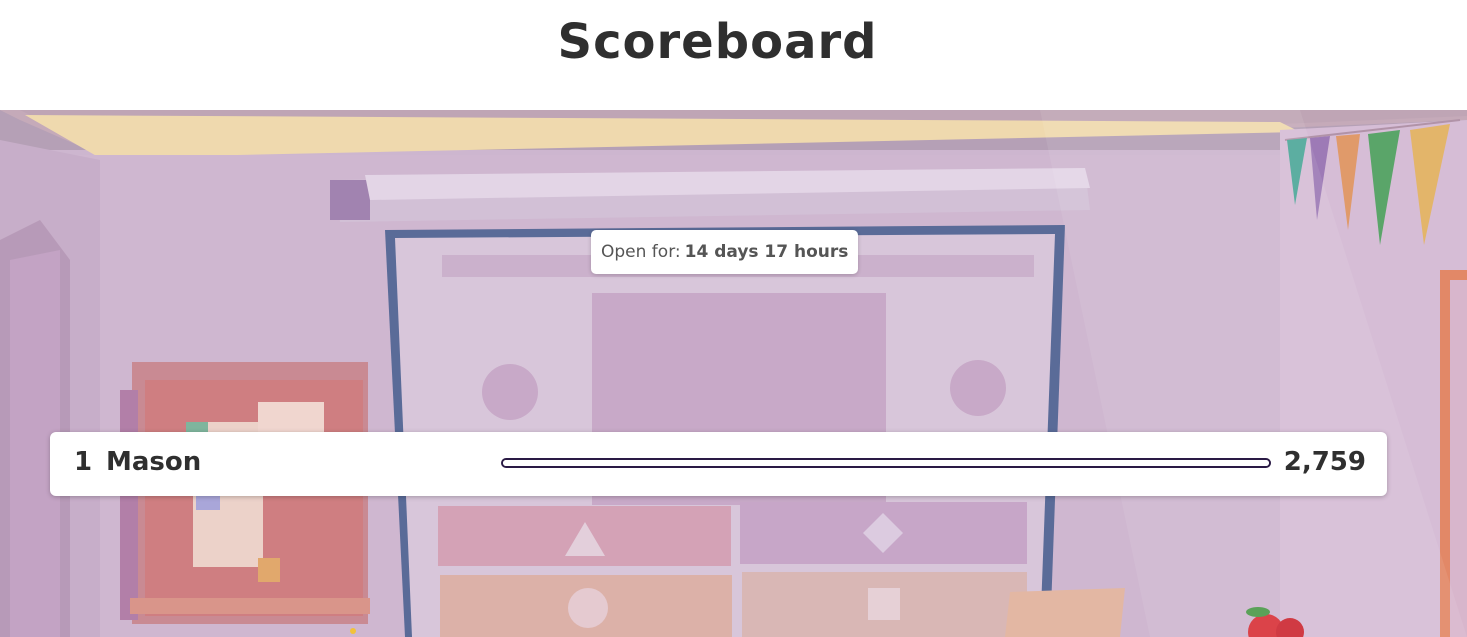  Describe the element at coordinates (1324, 462) in the screenshot. I see `player-score: 2,759` at that location.